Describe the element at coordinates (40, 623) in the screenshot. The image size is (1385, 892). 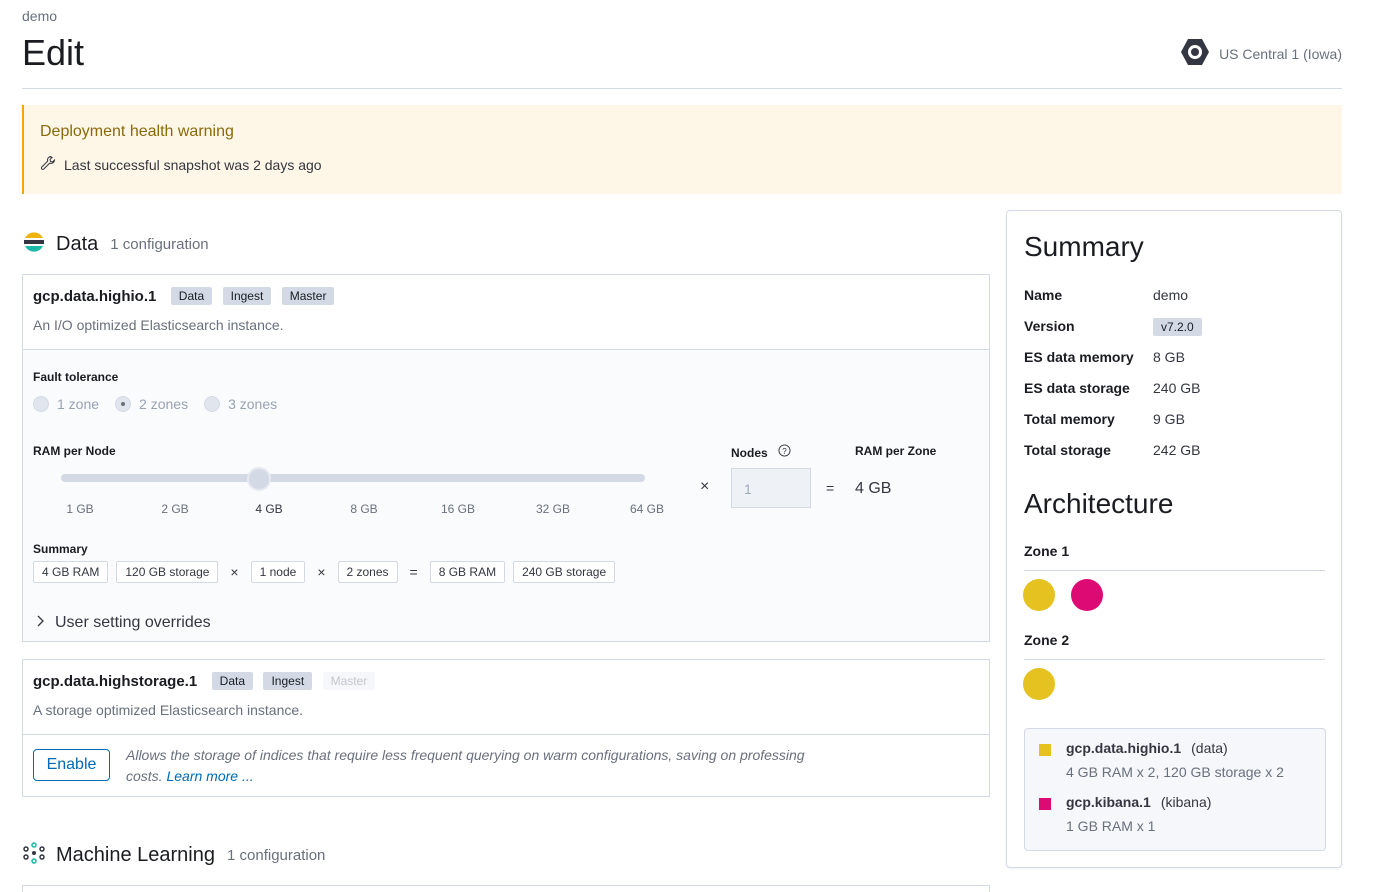
I see `chevron-right-icon` at that location.